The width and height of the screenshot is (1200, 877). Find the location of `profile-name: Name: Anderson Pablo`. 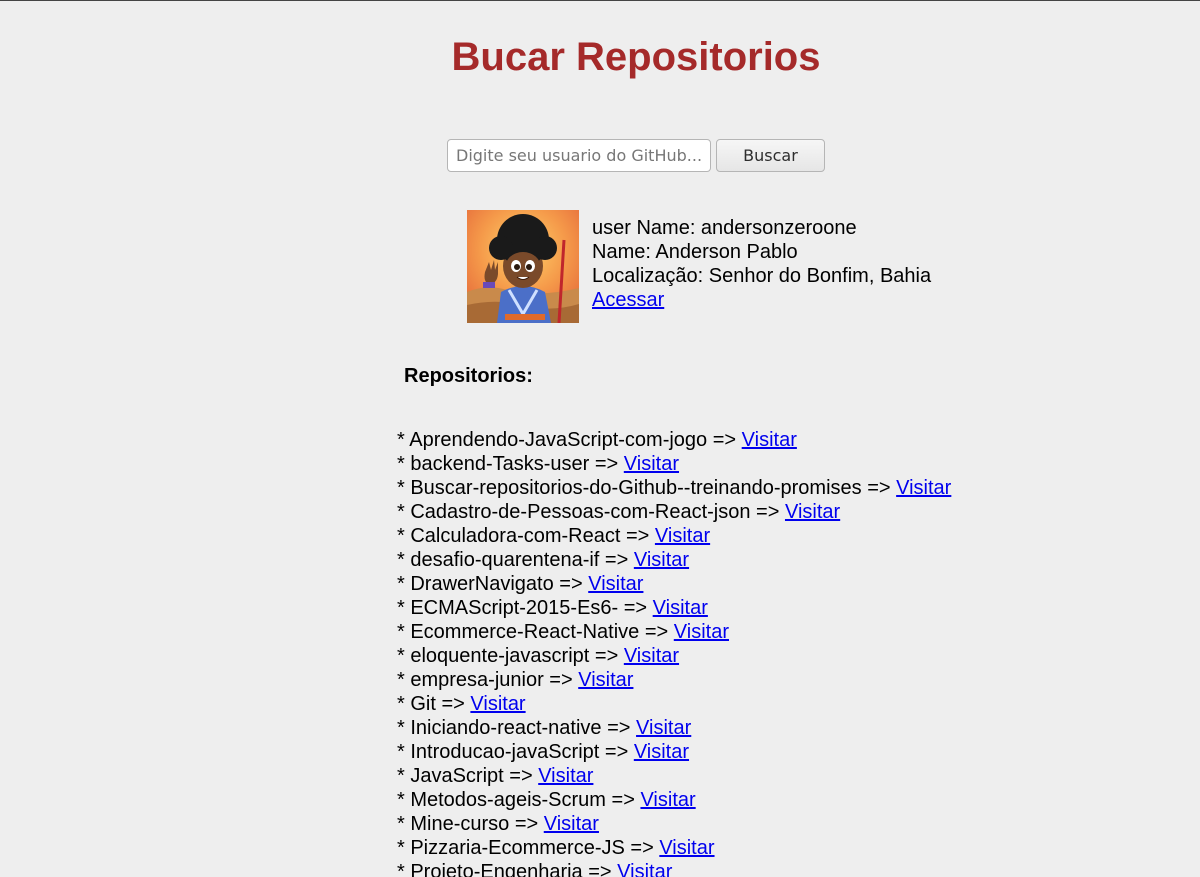

profile-name: Name: Anderson Pablo is located at coordinates (695, 252).